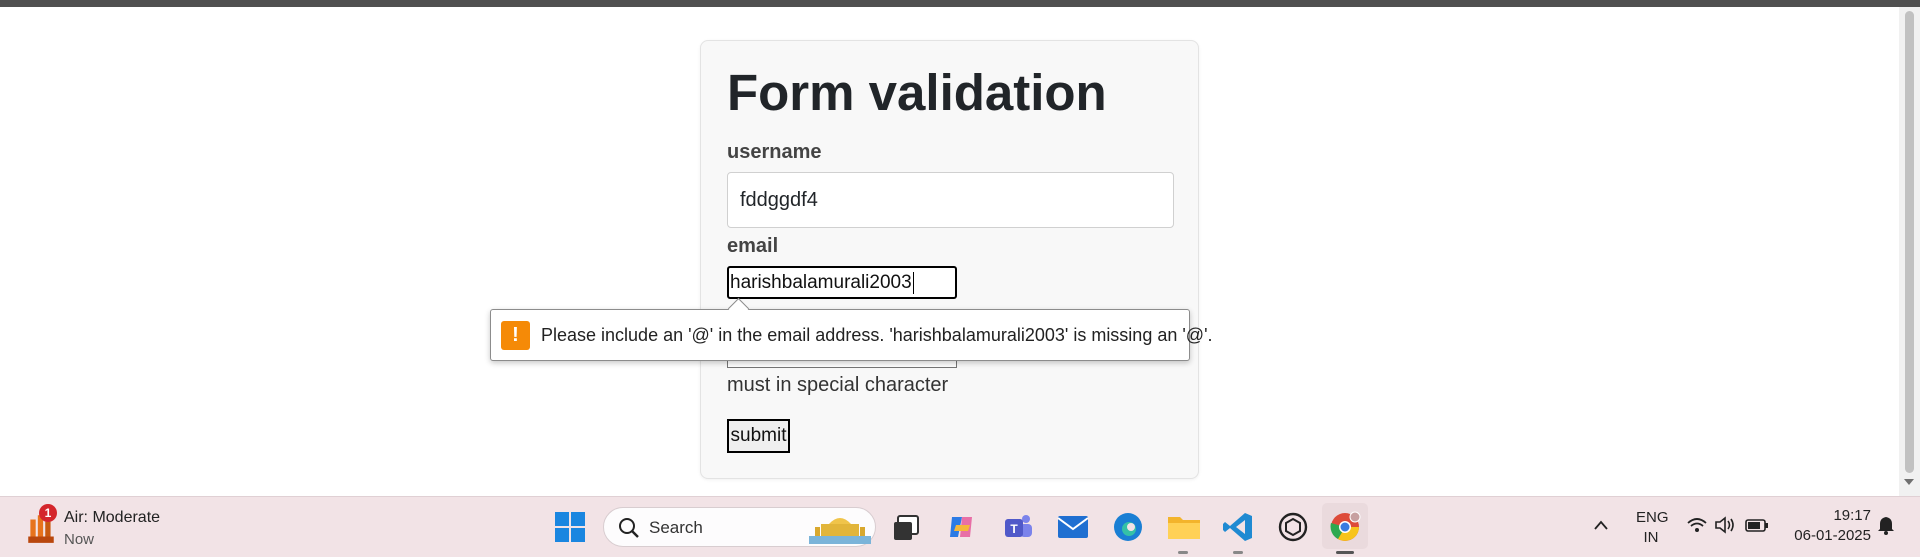  Describe the element at coordinates (1073, 527) in the screenshot. I see `mail-icon` at that location.